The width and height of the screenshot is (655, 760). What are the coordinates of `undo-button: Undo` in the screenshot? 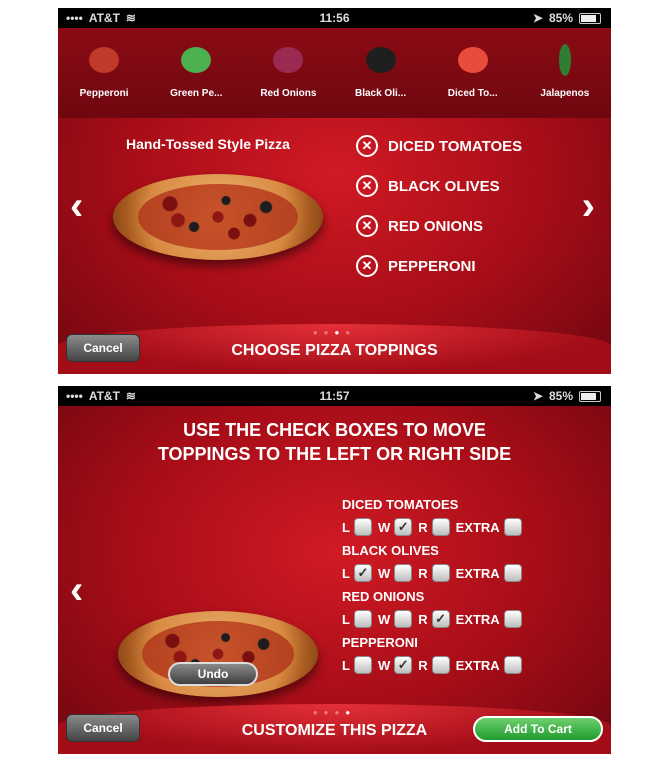 It's located at (213, 674).